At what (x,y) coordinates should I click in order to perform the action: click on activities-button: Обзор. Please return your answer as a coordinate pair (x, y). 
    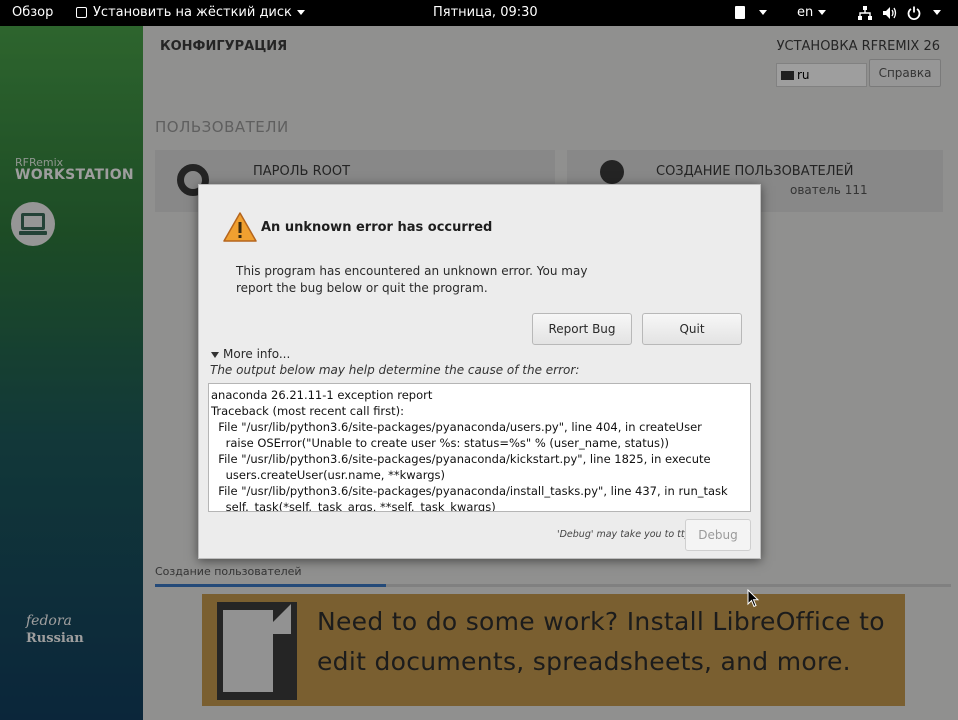
    Looking at the image, I should click on (32, 13).